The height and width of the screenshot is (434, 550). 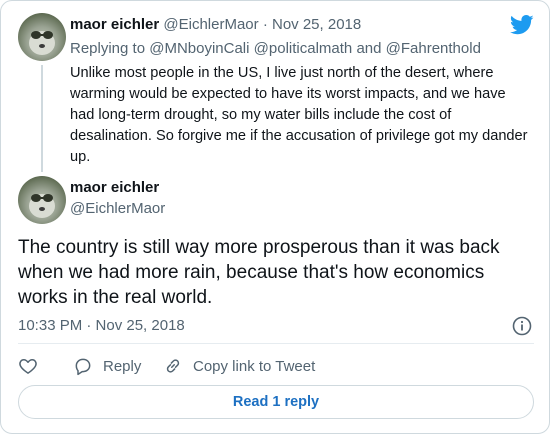 I want to click on twitter-bird-icon, so click(x=522, y=25).